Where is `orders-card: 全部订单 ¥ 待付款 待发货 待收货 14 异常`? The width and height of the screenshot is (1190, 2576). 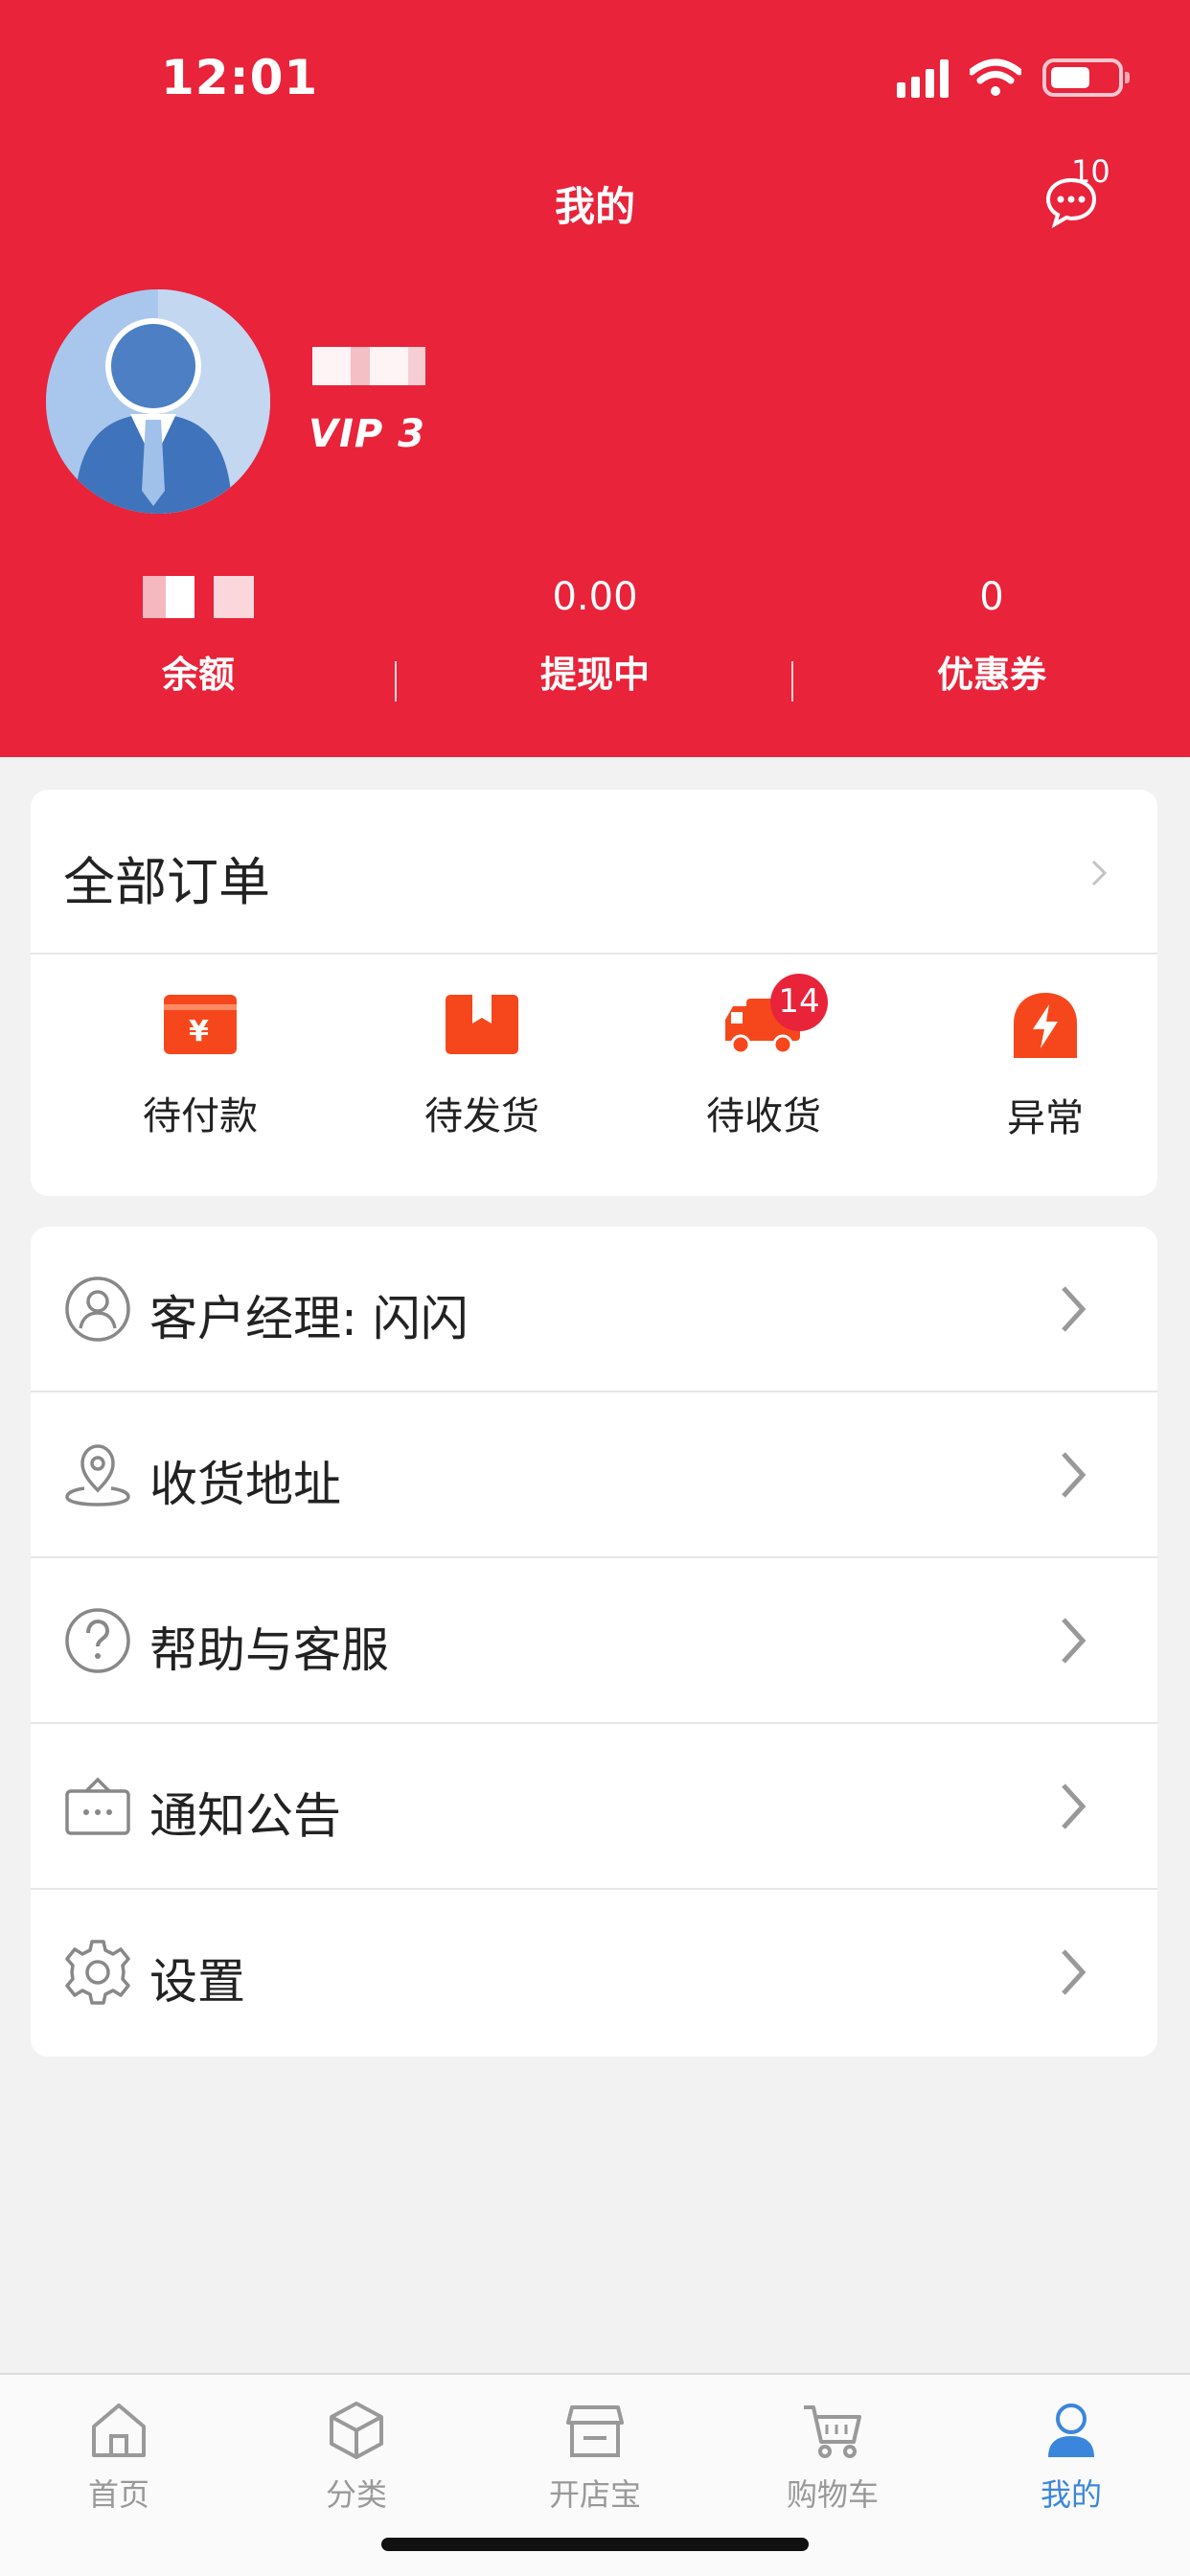 orders-card: 全部订单 ¥ 待付款 待发货 待收货 14 异常 is located at coordinates (594, 993).